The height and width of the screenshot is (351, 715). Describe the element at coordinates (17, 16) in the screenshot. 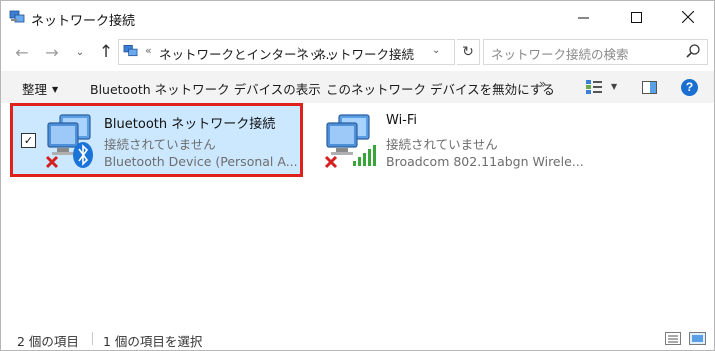

I see `network-connections-app-icon` at that location.